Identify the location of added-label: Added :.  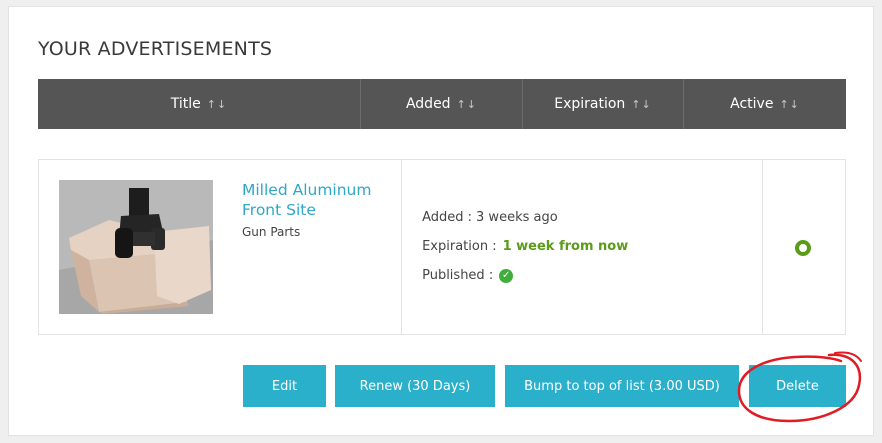
(447, 217).